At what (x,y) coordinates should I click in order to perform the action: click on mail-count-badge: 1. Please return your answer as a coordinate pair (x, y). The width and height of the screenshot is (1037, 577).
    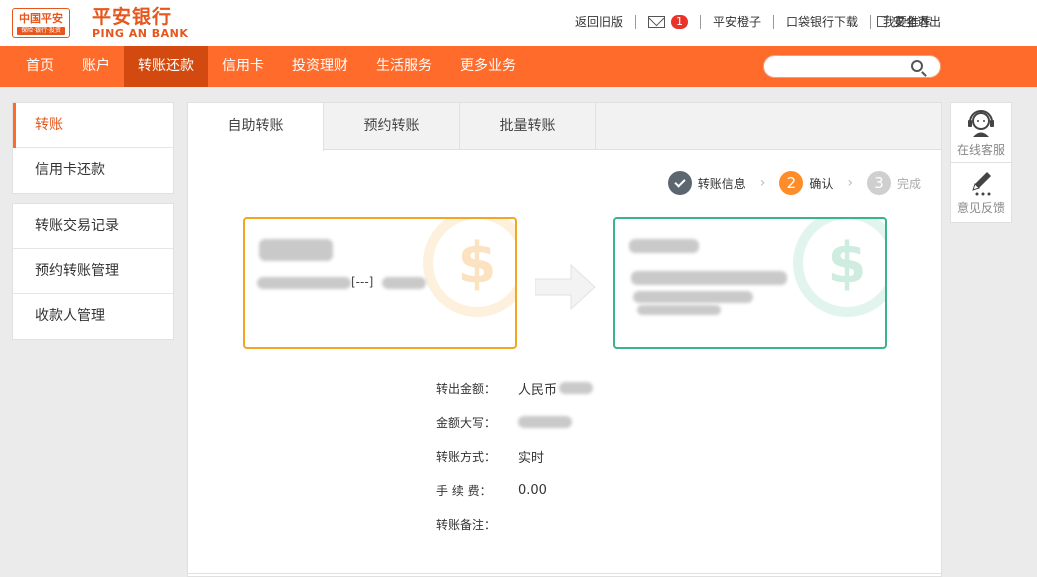
    Looking at the image, I should click on (679, 22).